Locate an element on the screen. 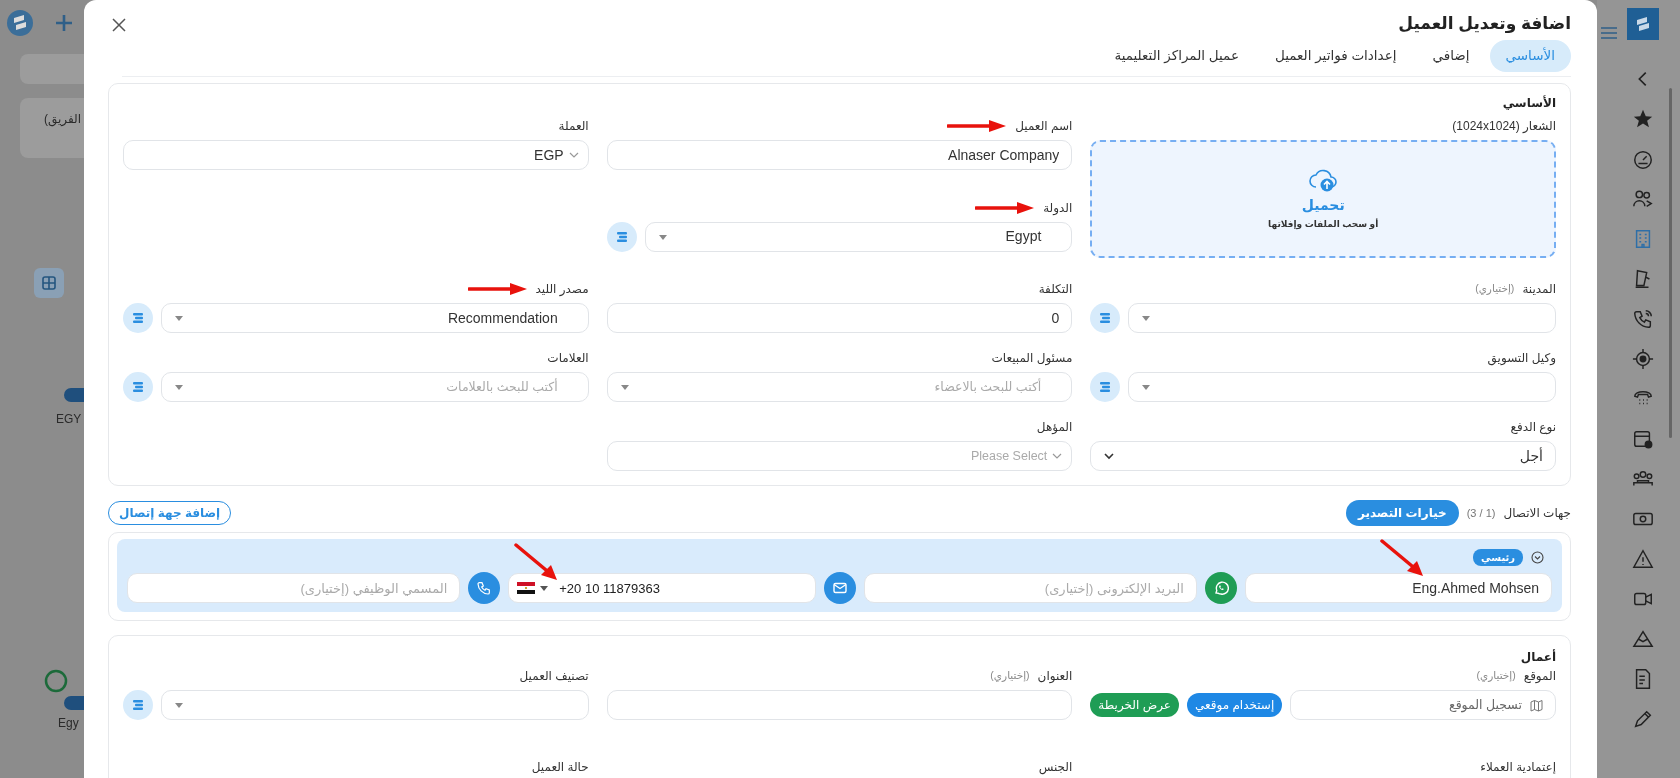 This screenshot has height=778, width=1680. status-ring-icon is located at coordinates (56, 681).